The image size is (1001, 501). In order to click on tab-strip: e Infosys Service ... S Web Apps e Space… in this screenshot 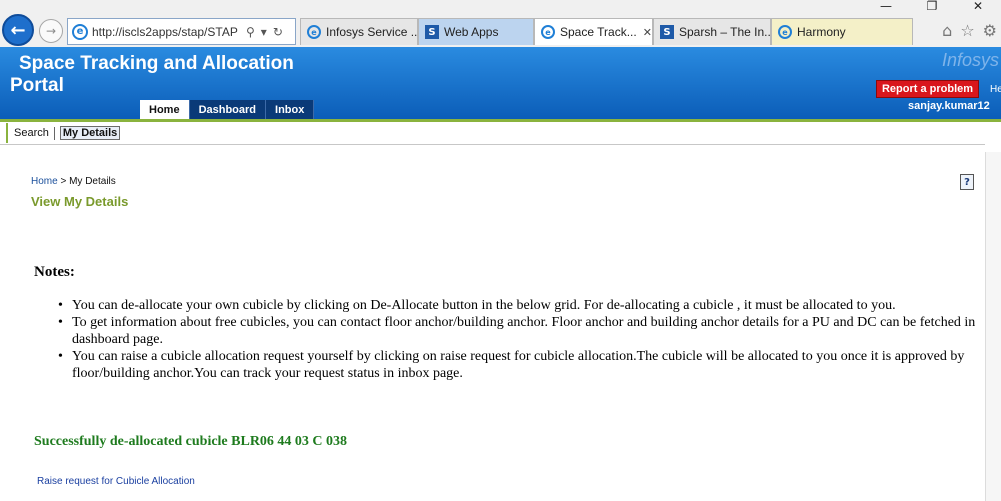, I will do `click(606, 31)`.